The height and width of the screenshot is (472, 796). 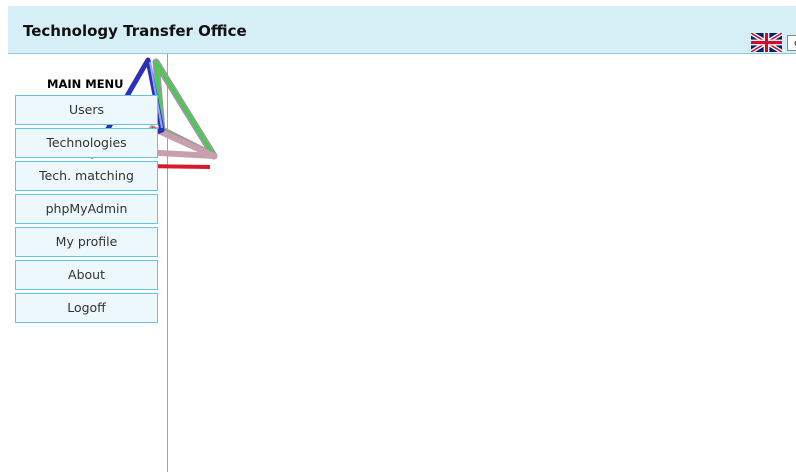 What do you see at coordinates (85, 84) in the screenshot?
I see `main-menu-title: MAIN MENU` at bounding box center [85, 84].